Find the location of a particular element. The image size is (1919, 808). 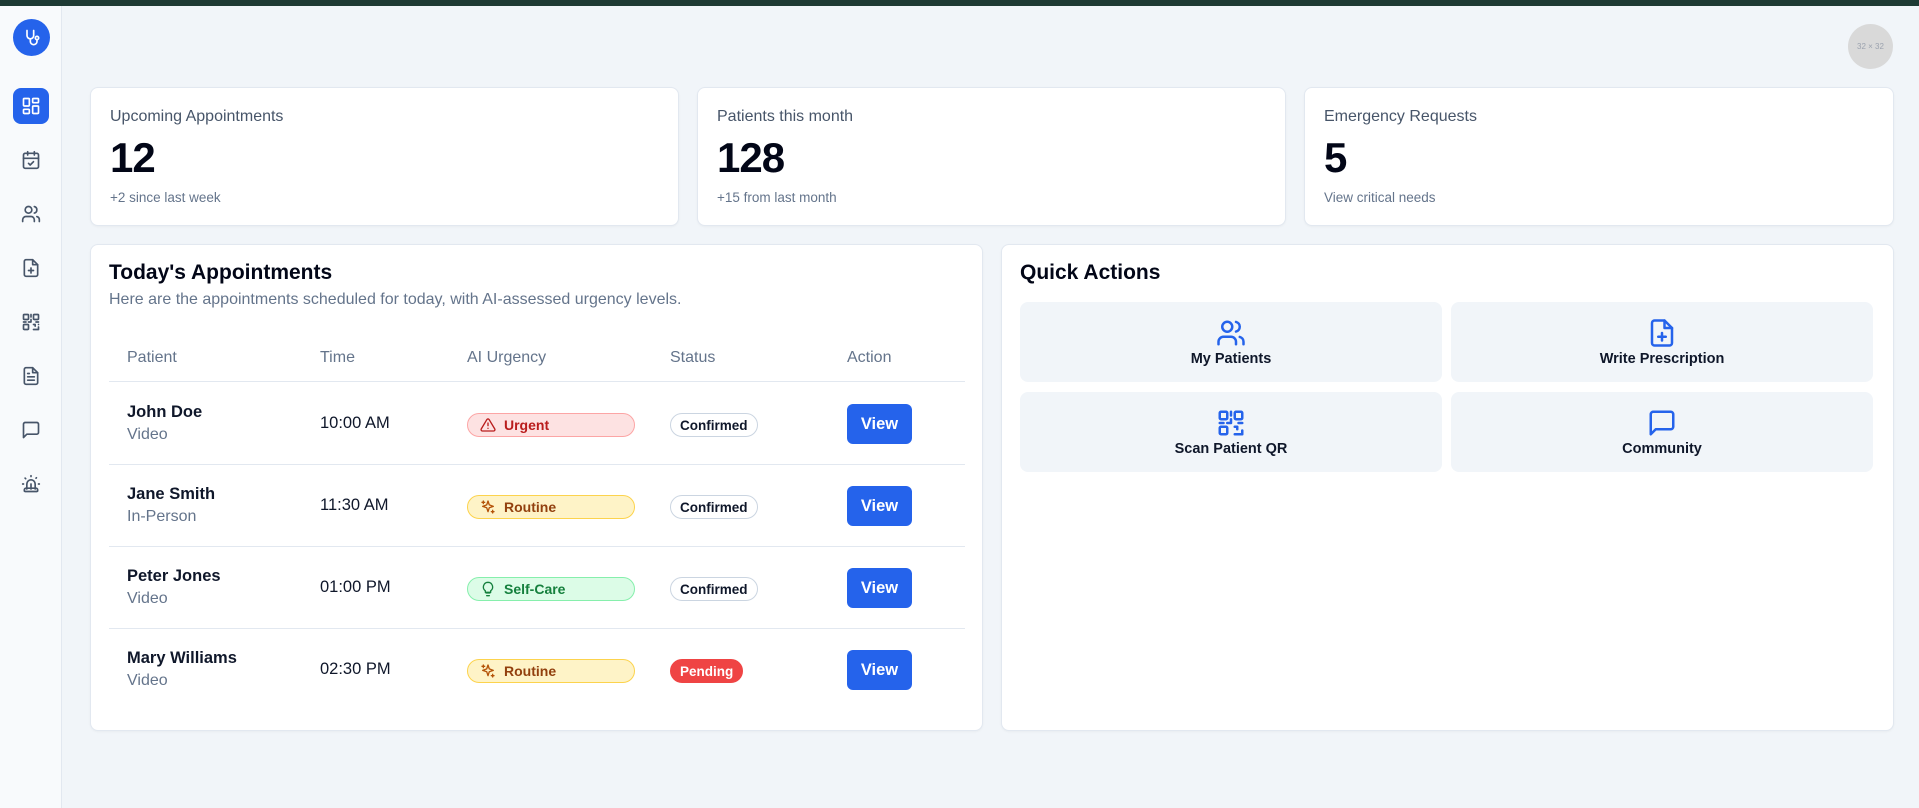

quick-action-label: Scan Patient QR is located at coordinates (1231, 448).